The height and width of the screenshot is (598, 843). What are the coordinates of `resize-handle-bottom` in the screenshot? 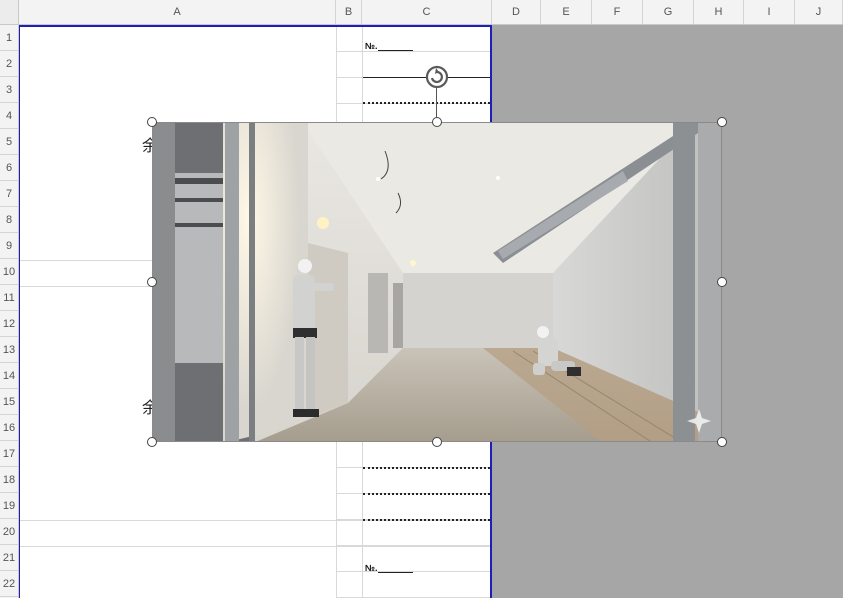 It's located at (437, 442).